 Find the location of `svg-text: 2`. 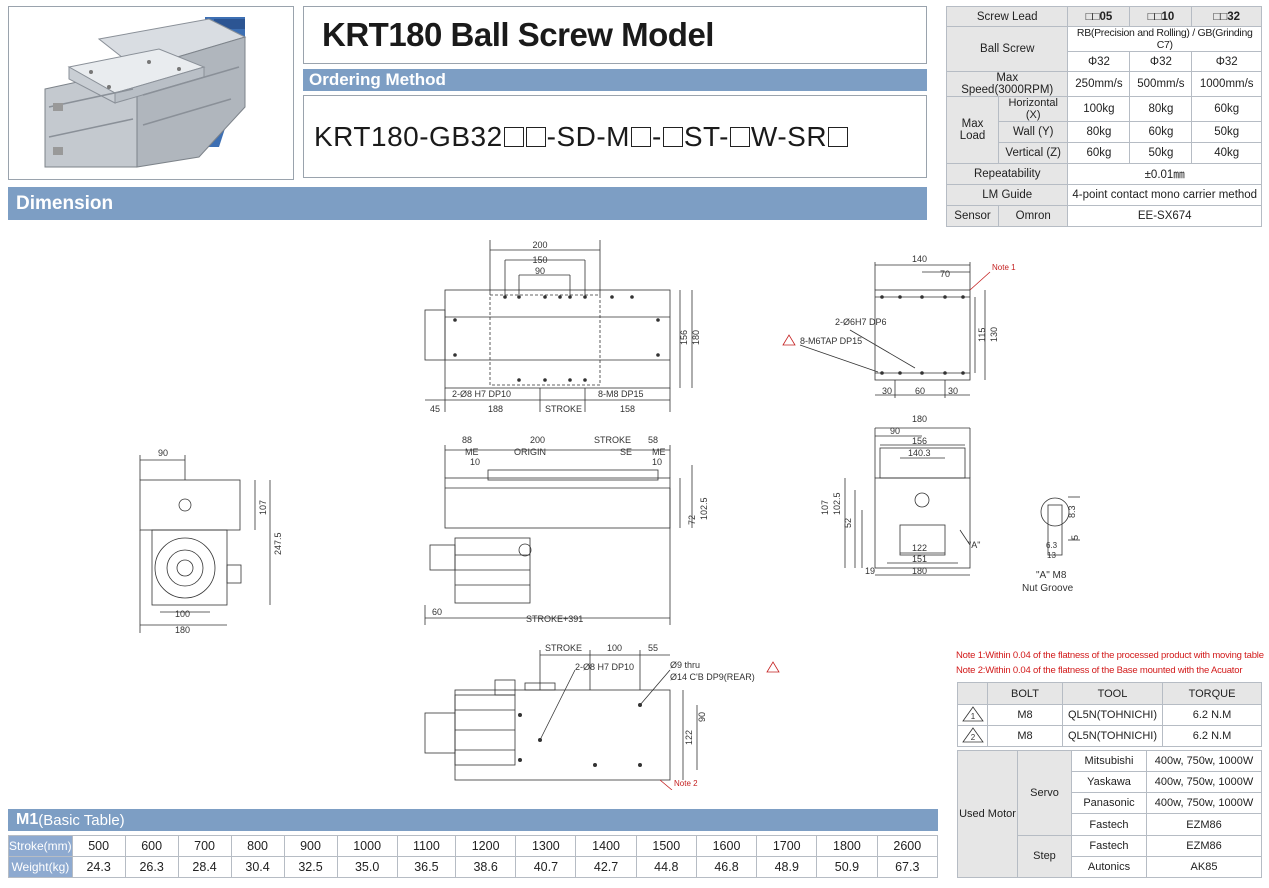

svg-text: 2 is located at coordinates (972, 737).